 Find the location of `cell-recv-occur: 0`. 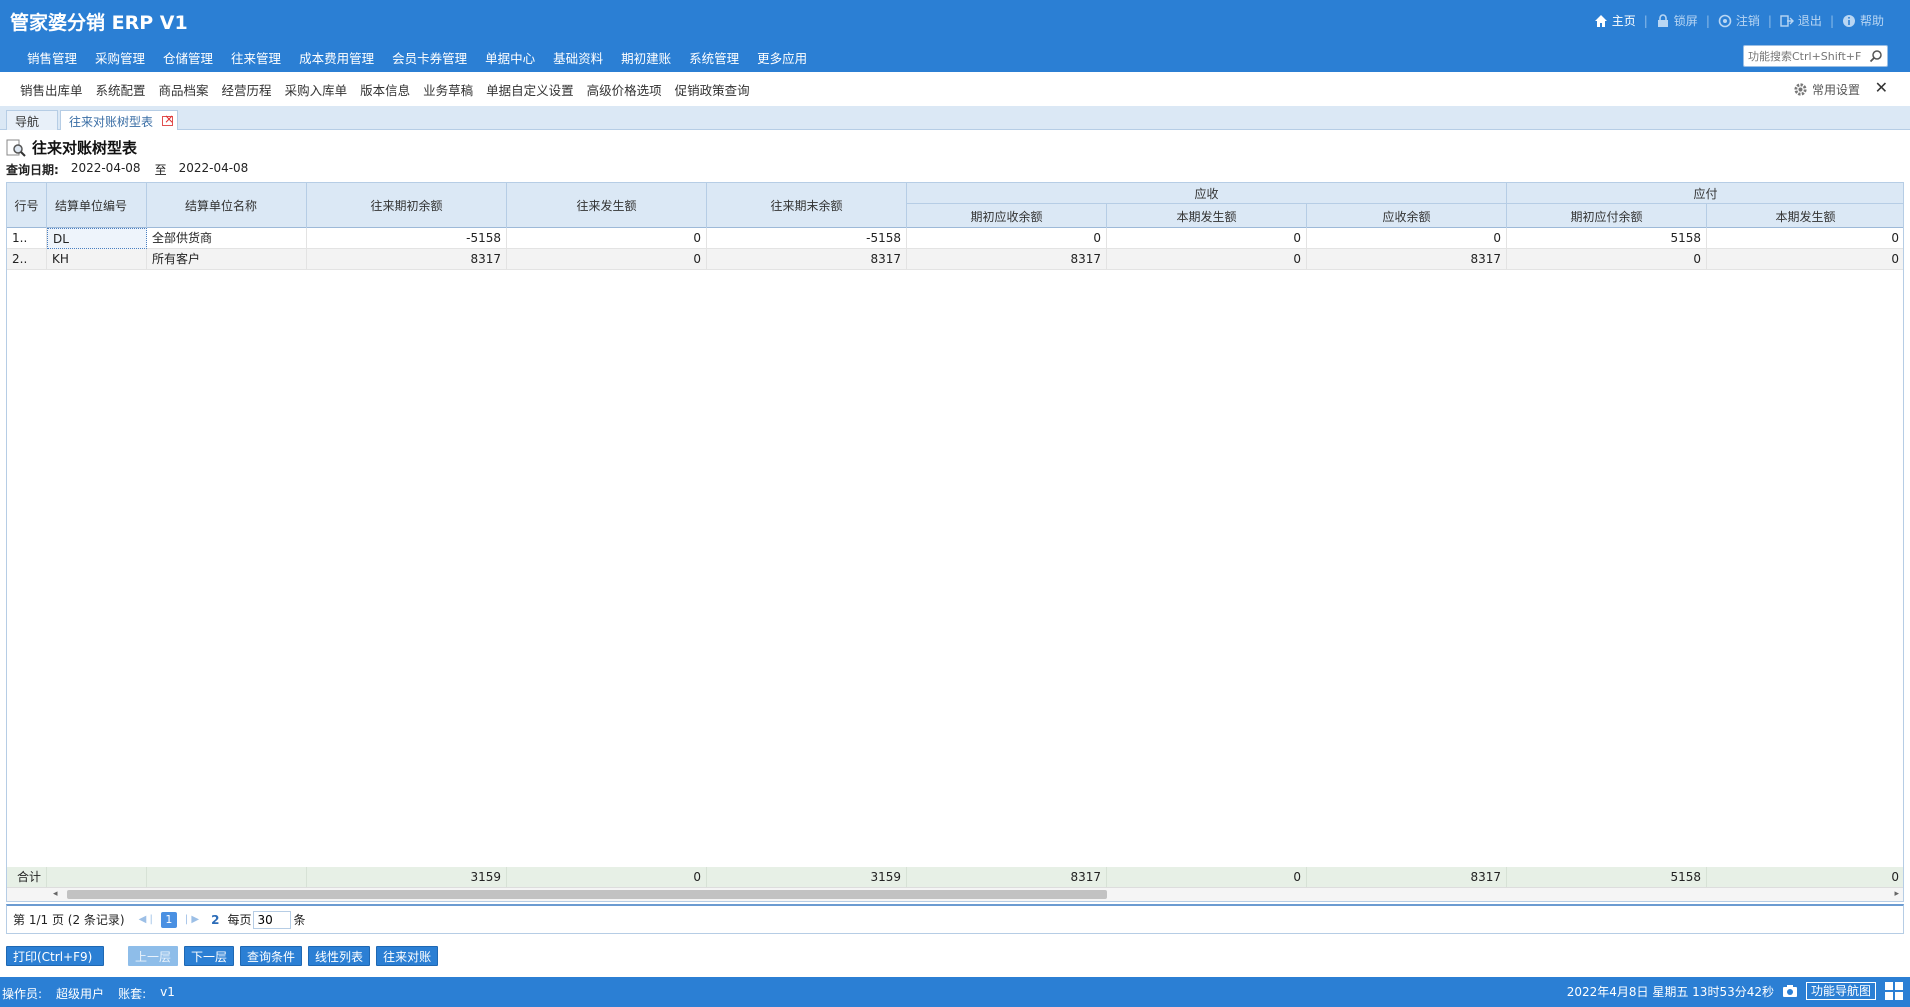

cell-recv-occur: 0 is located at coordinates (1207, 238).